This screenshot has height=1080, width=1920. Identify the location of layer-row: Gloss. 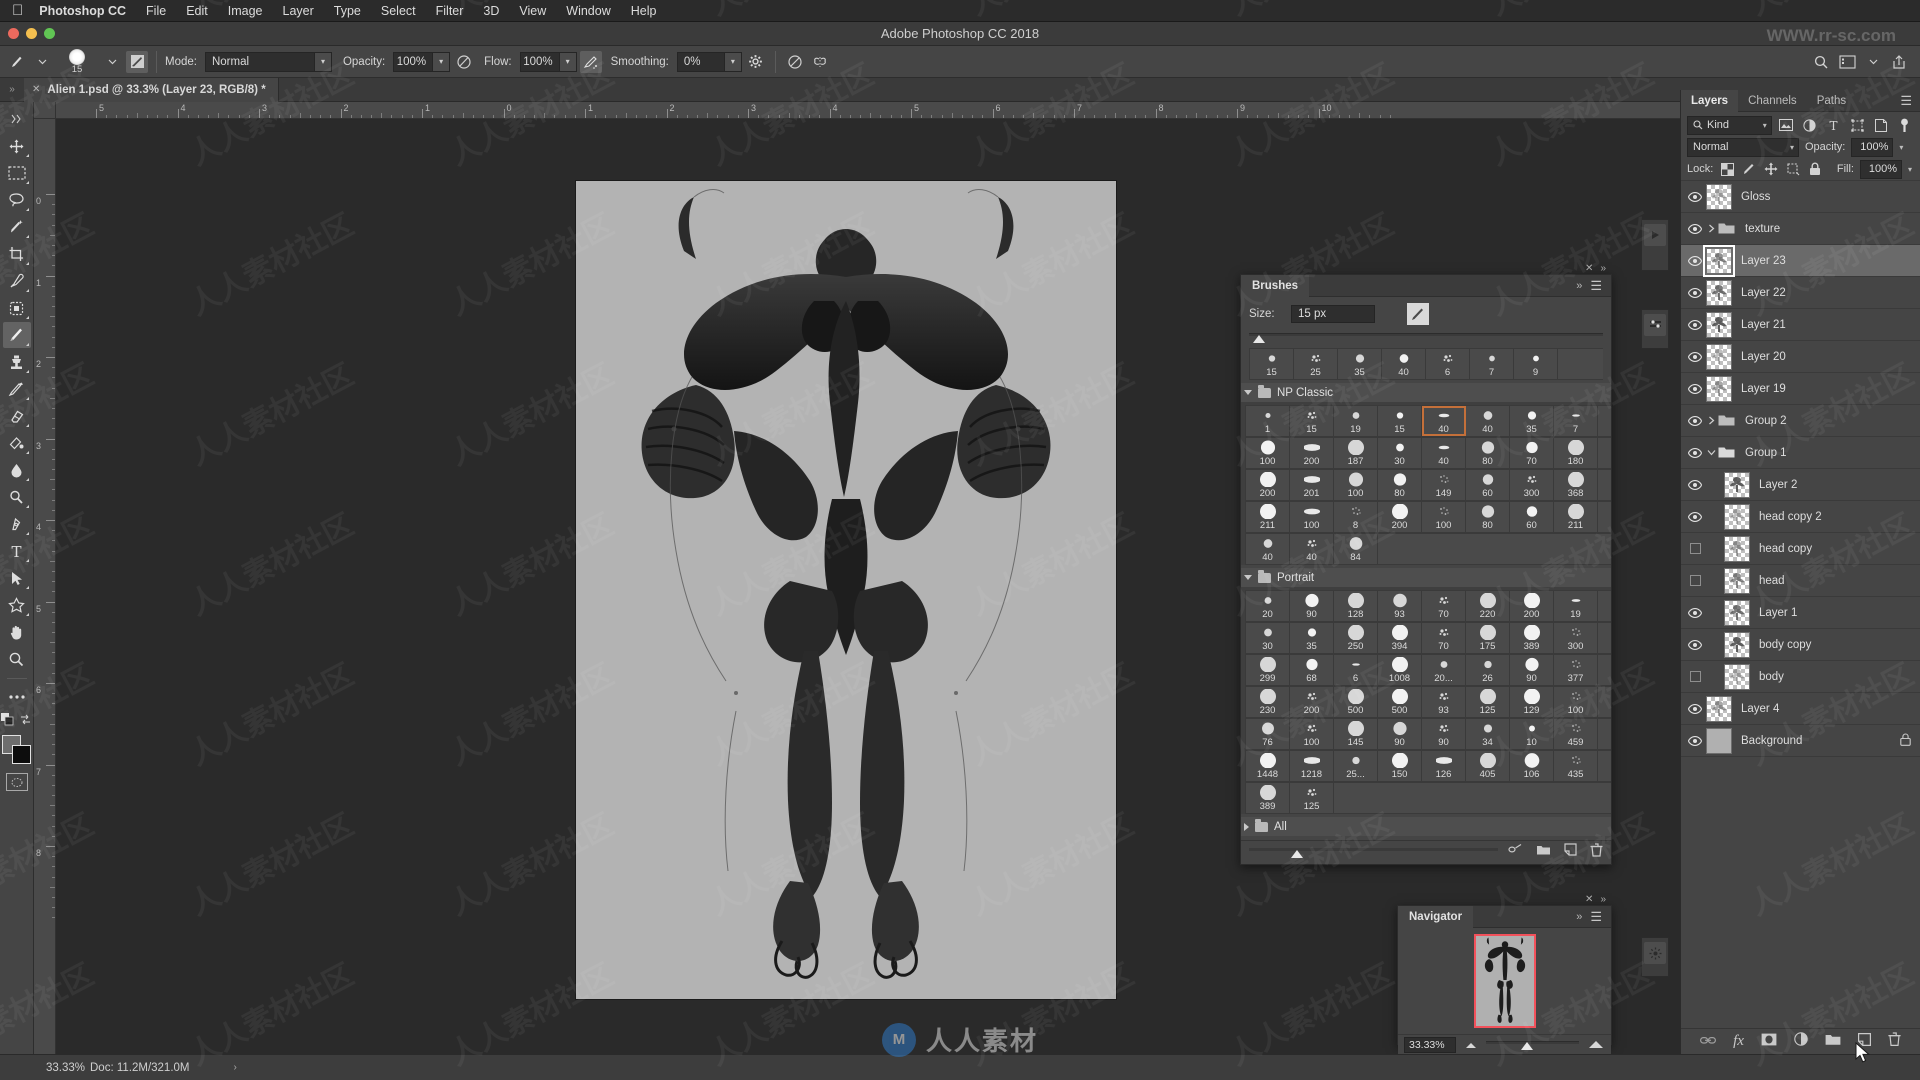
(1800, 197).